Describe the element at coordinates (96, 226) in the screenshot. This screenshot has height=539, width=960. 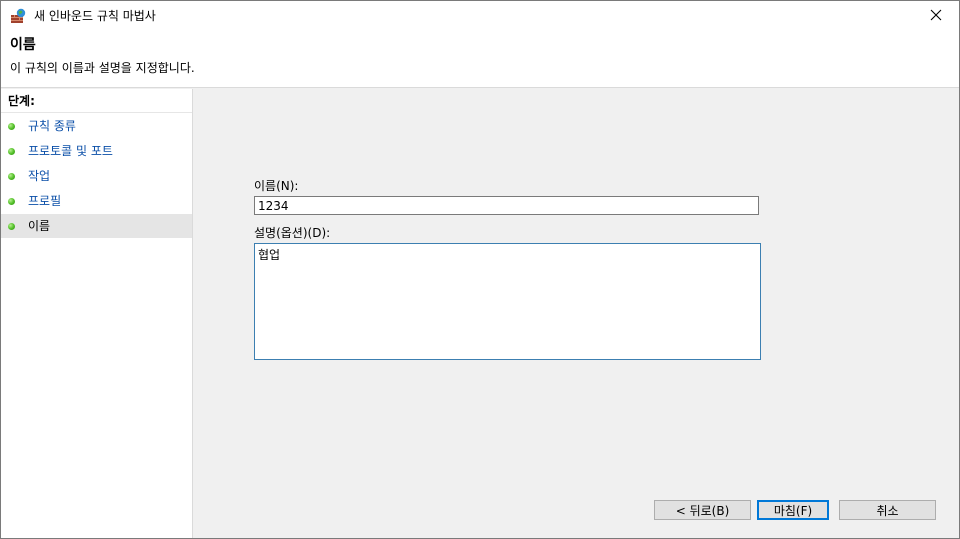
I see `step-name-current: 이름` at that location.